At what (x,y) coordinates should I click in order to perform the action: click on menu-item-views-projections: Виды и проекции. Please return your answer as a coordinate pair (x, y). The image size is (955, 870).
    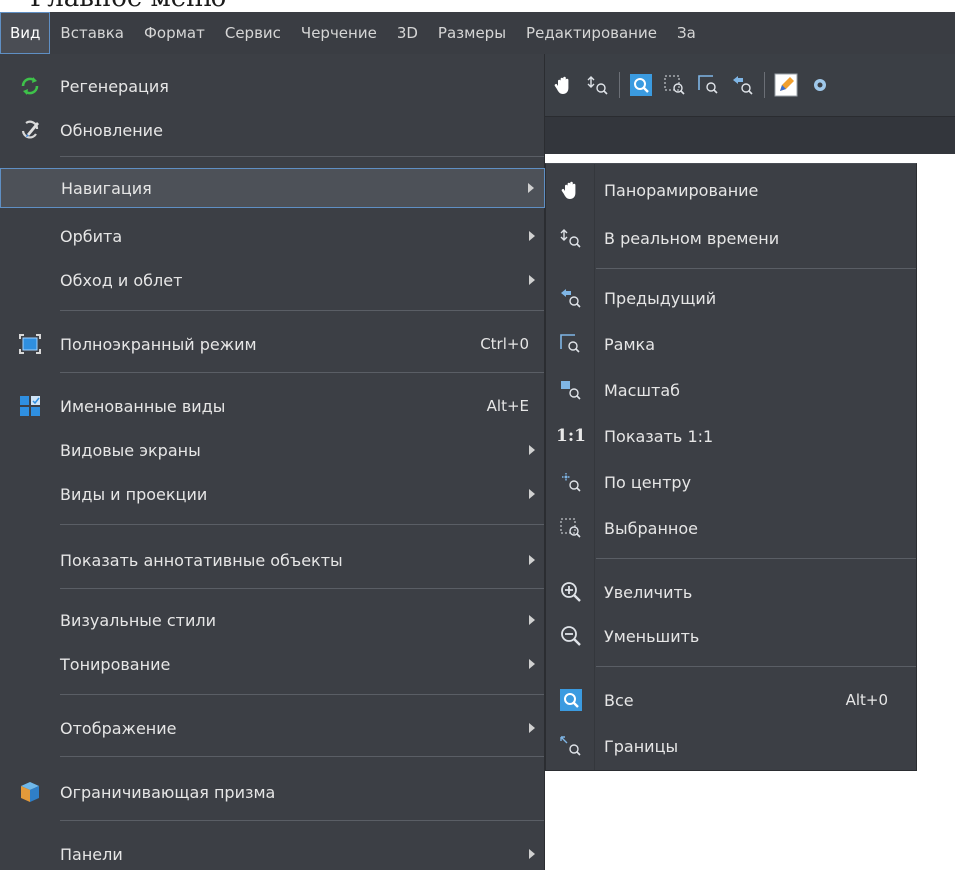
    Looking at the image, I should click on (272, 494).